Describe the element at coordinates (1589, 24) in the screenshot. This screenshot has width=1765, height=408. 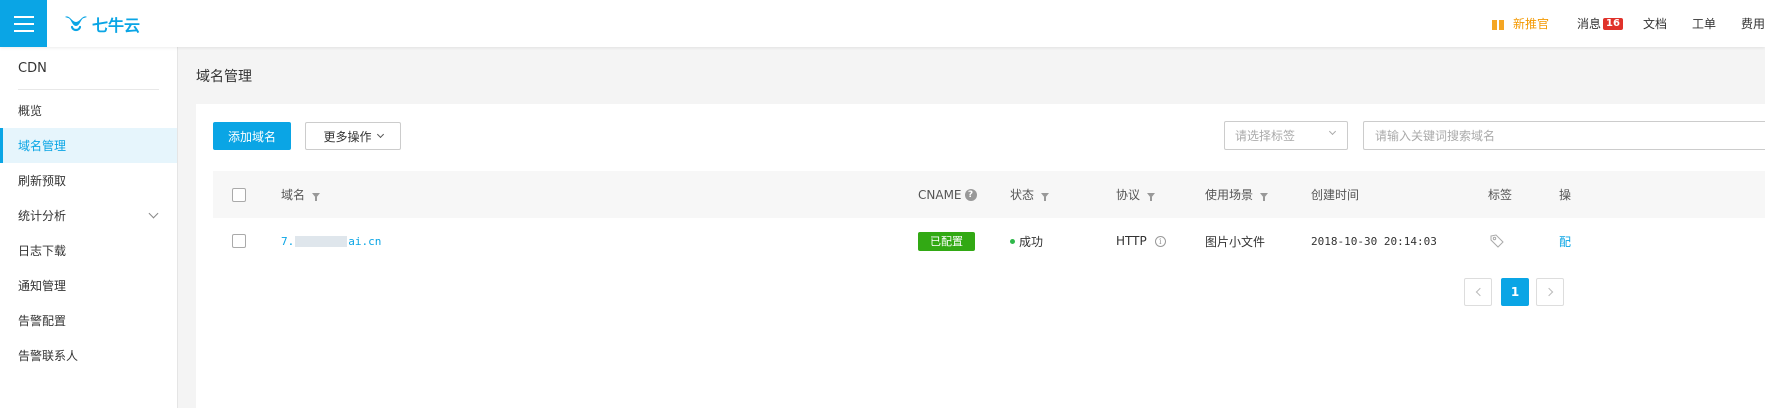
I see `messages-label: 消息` at that location.